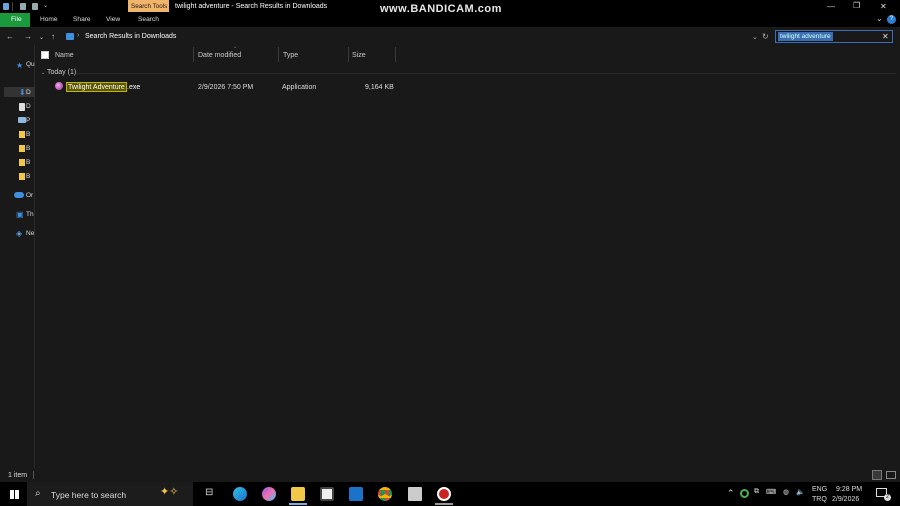  I want to click on search-query-text: twilight adventure, so click(805, 36).